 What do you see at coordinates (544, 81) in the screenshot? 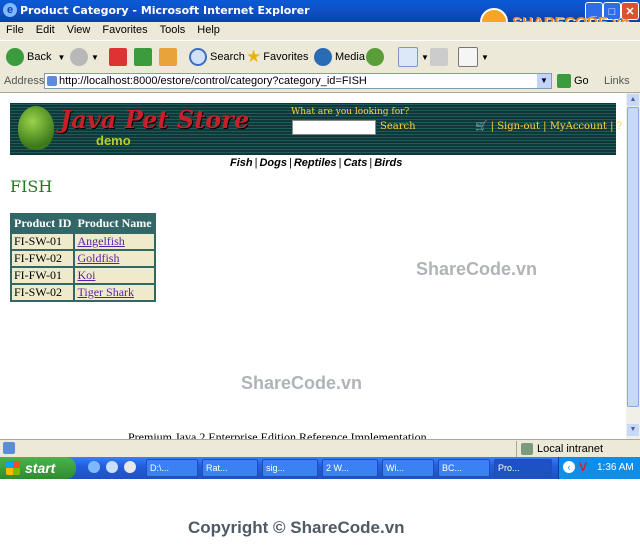
I see `address-dropdown-icon: ▼` at bounding box center [544, 81].